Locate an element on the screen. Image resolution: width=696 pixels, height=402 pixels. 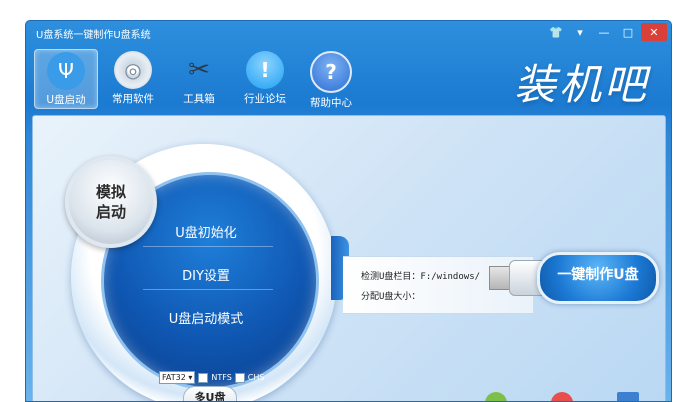
menu-icon: ▾ is located at coordinates (580, 32).